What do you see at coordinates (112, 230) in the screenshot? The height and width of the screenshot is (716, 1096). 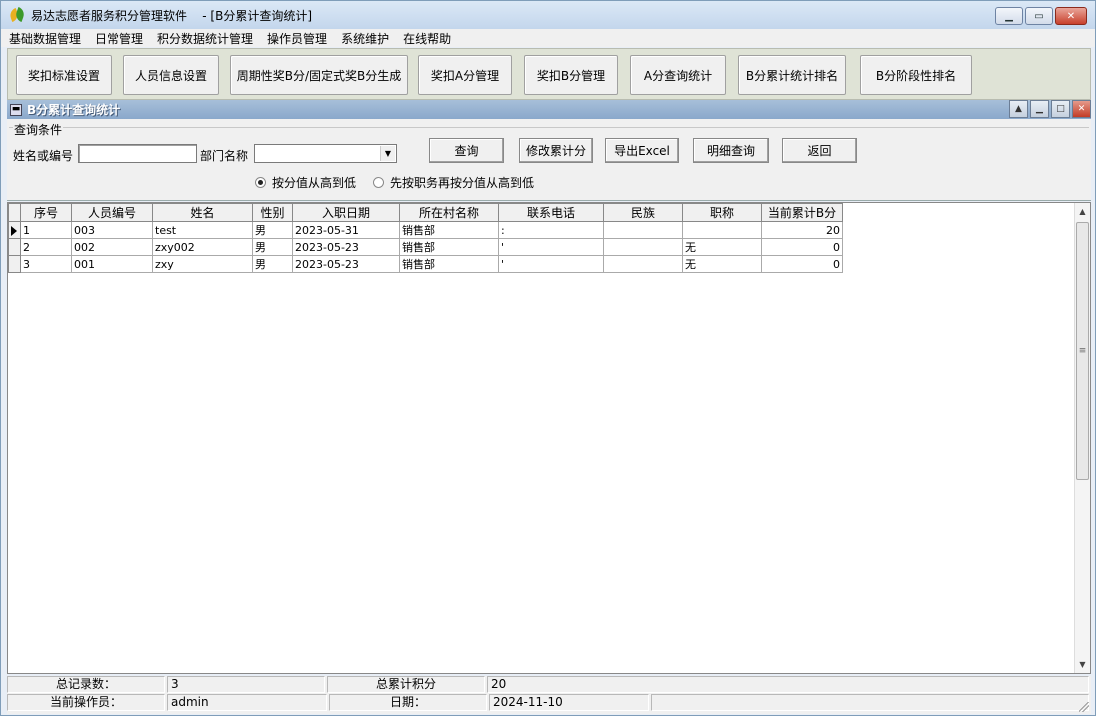 I see `table-cell: 003` at bounding box center [112, 230].